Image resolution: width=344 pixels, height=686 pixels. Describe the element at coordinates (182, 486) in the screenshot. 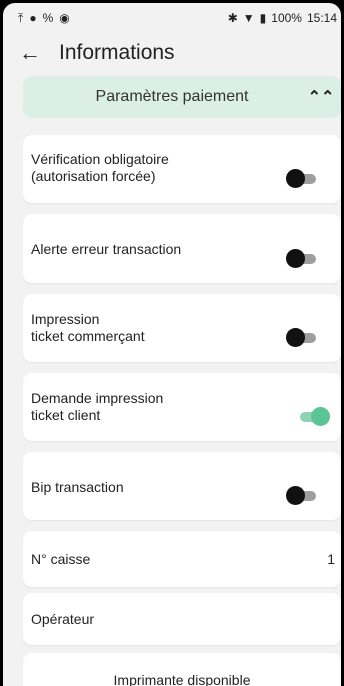

I see `setting-transaction-beep: Bip transaction` at that location.